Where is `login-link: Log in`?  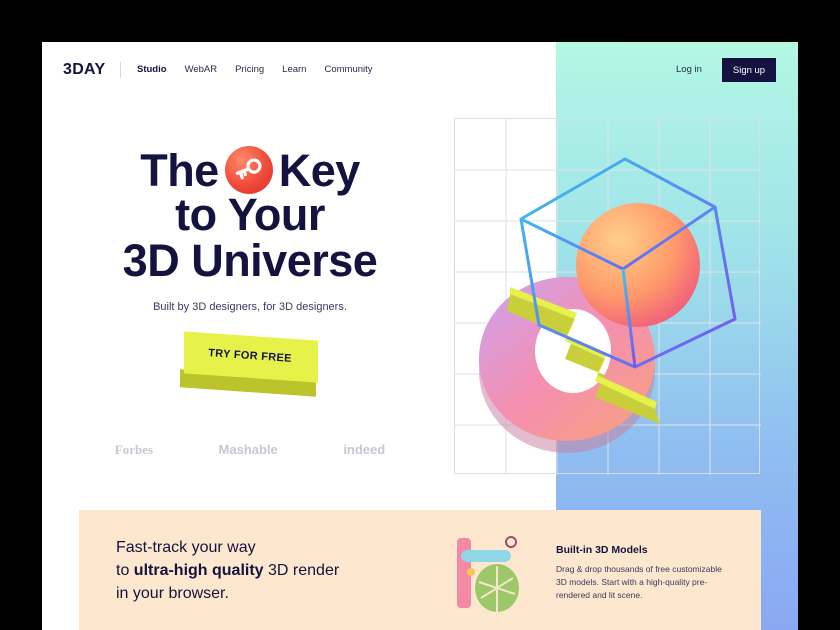 login-link: Log in is located at coordinates (689, 69).